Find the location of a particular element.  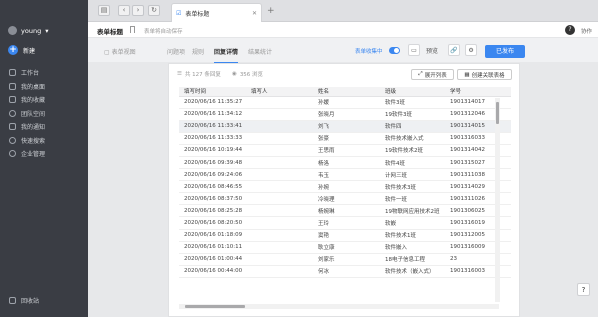

sidebar-item-label: 工作台 is located at coordinates (30, 74).